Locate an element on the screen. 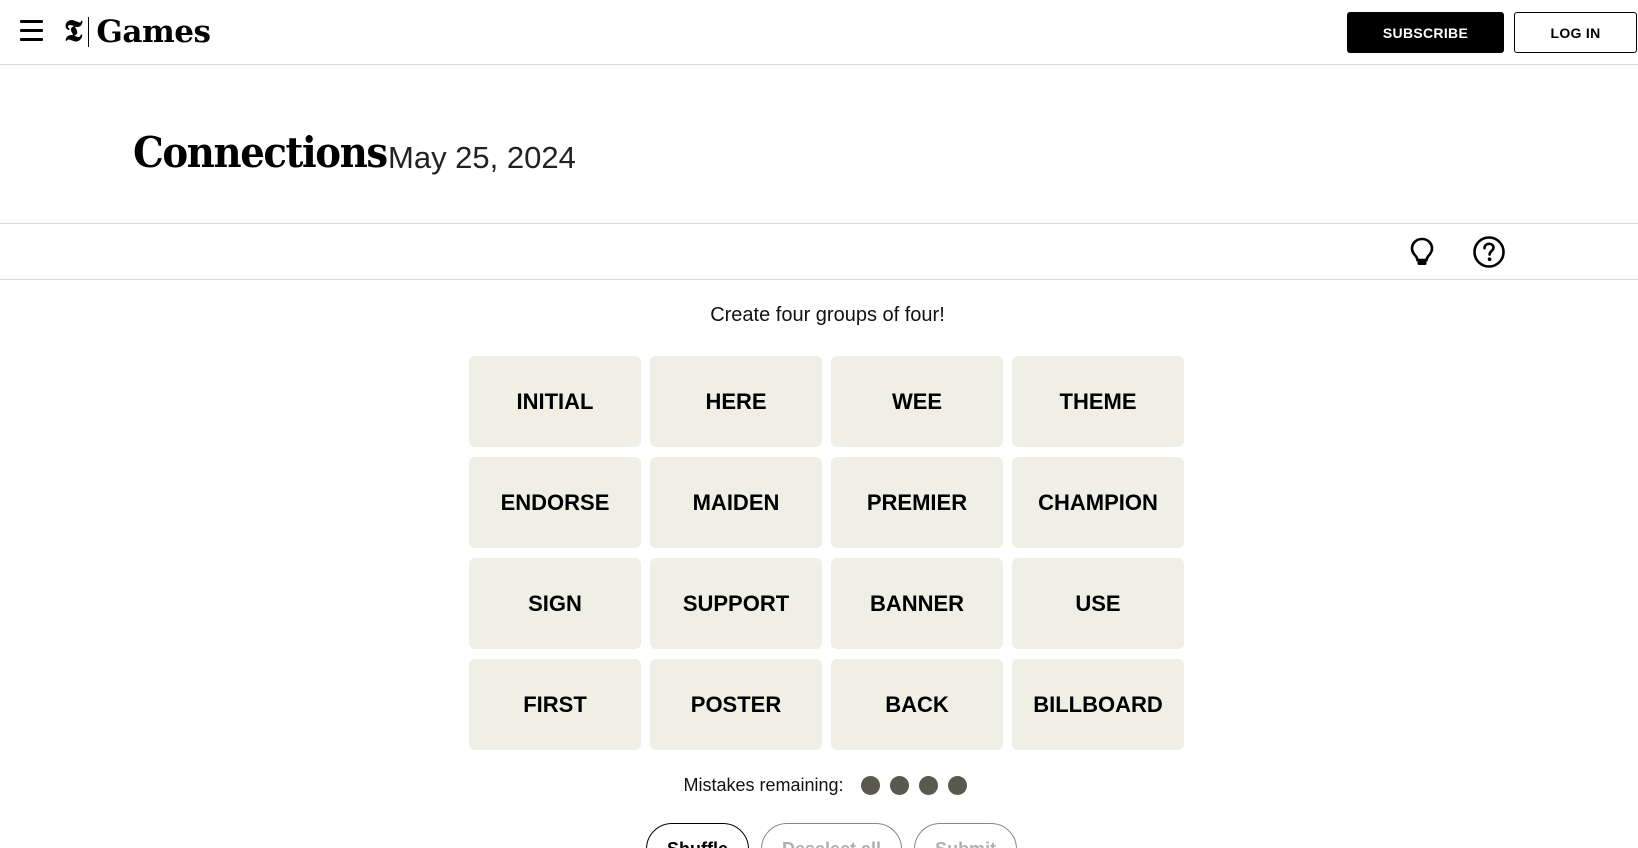 The height and width of the screenshot is (848, 1638). word-tile: SUPPORT is located at coordinates (736, 603).